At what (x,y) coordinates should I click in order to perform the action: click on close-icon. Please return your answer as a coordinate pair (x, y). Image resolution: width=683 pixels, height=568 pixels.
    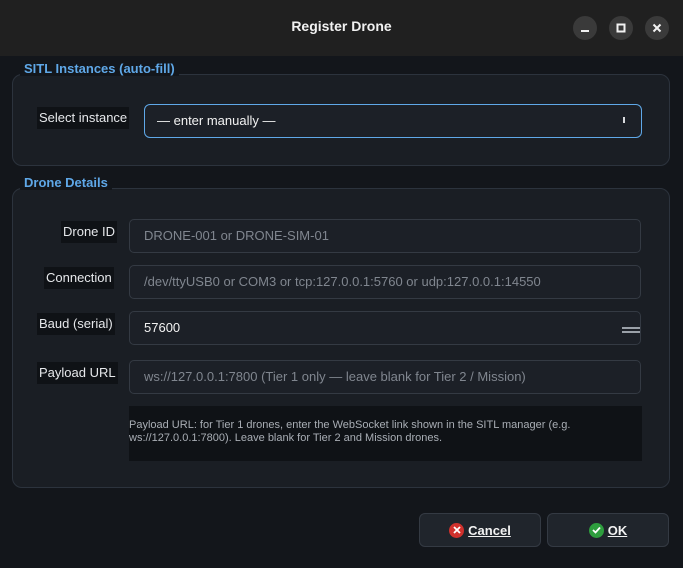
    Looking at the image, I should click on (657, 28).